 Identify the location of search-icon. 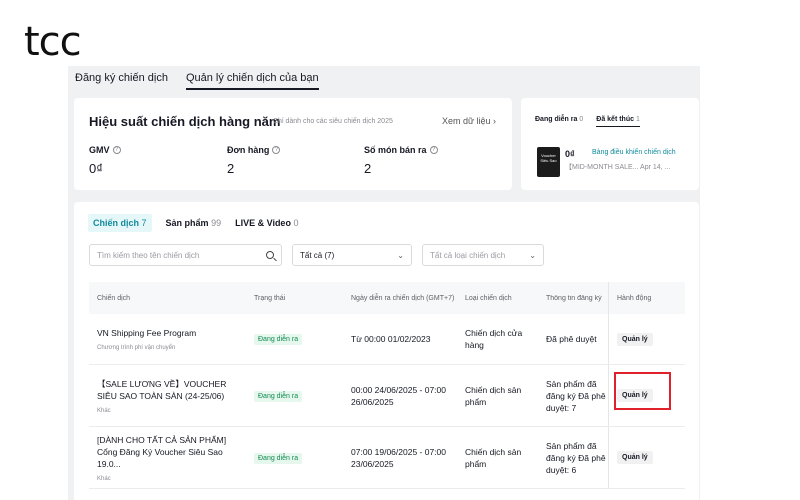
(270, 255).